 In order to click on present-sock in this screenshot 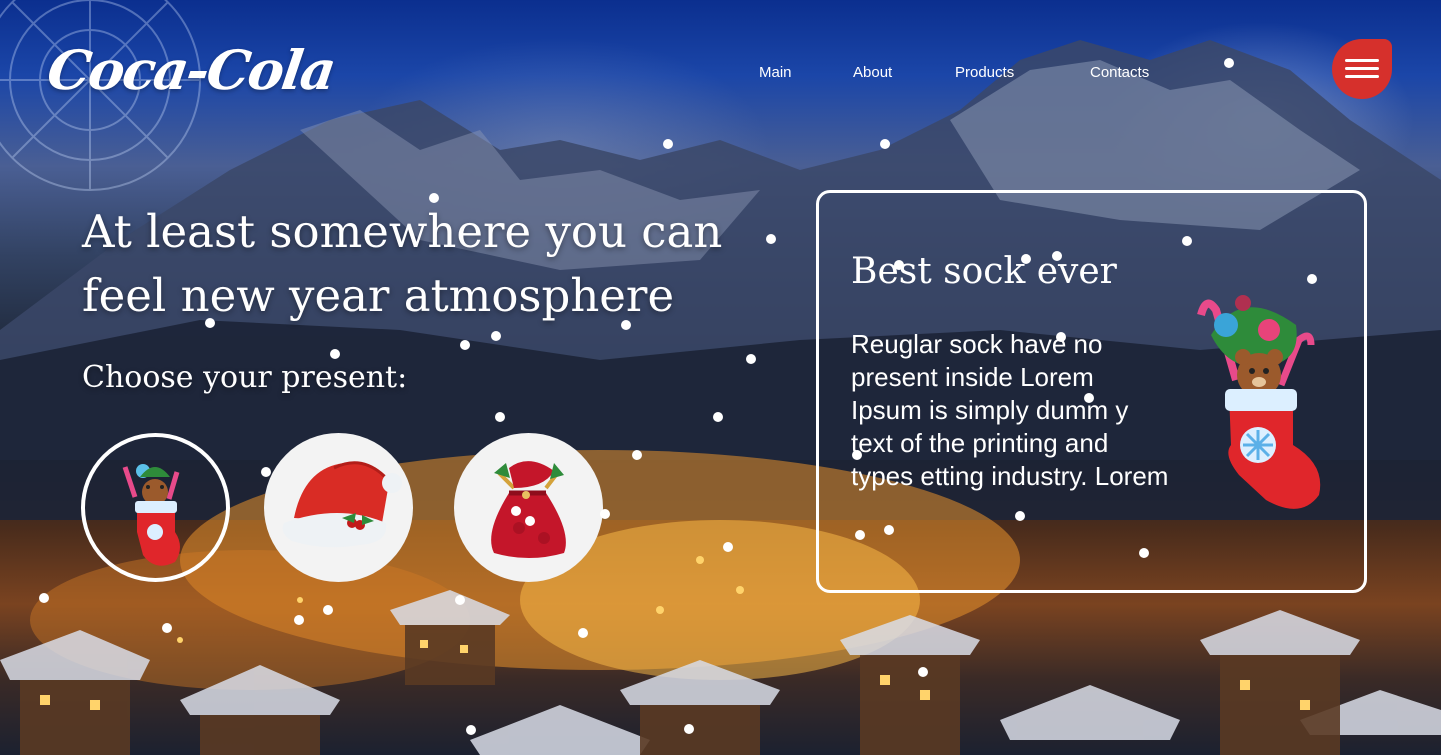, I will do `click(155, 507)`.